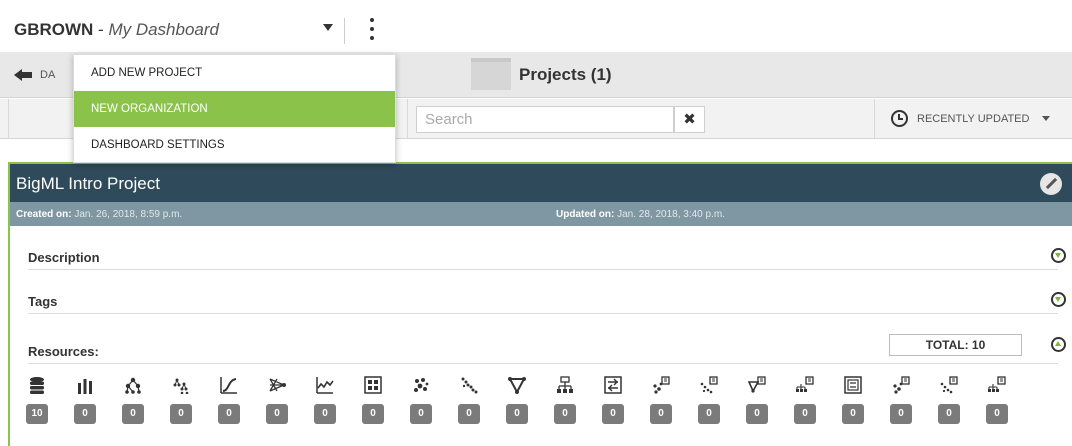 This screenshot has height=446, width=1072. I want to click on updated-date: Updated on: Jan. 28, 2018, 3:40 p.m., so click(640, 214).